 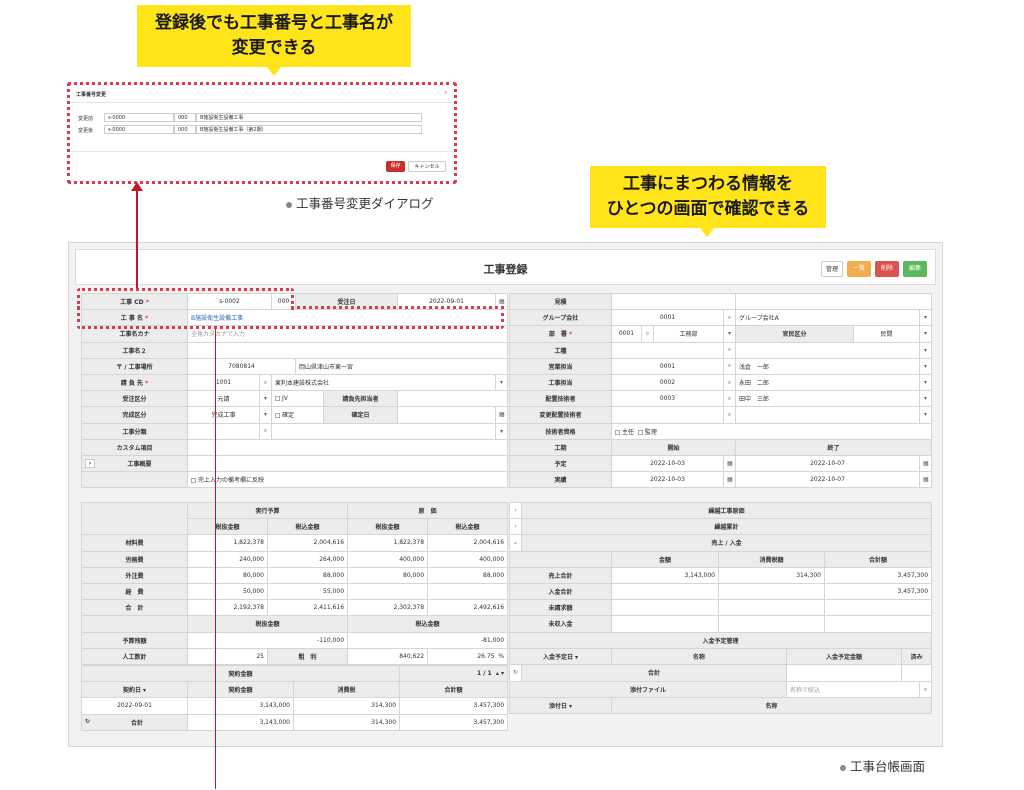 I want to click on manage-button: 管理, so click(x=832, y=269).